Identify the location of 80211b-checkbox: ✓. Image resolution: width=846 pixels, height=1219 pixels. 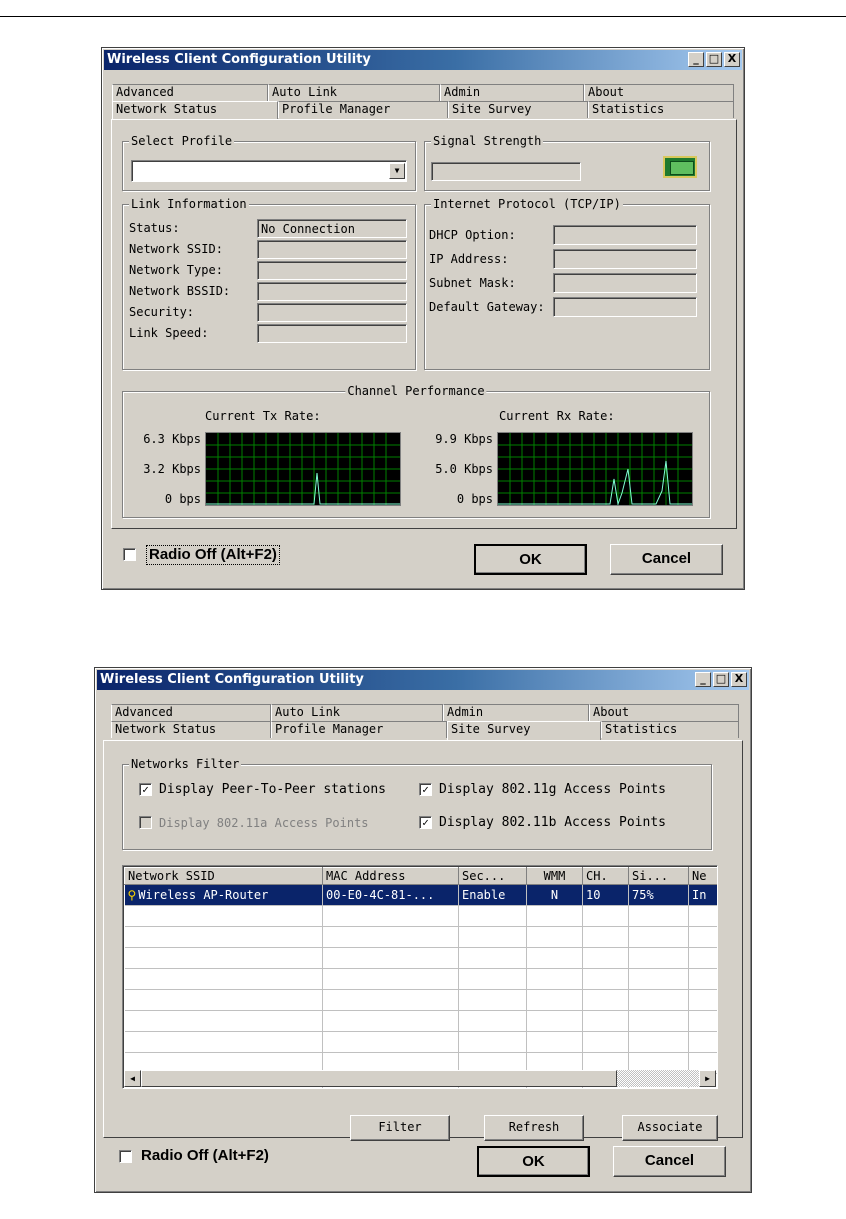
(425, 822).